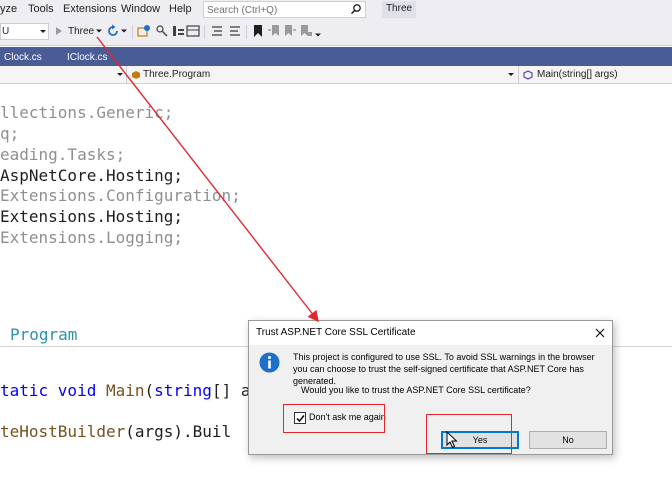  What do you see at coordinates (528, 75) in the screenshot?
I see `method-icon` at bounding box center [528, 75].